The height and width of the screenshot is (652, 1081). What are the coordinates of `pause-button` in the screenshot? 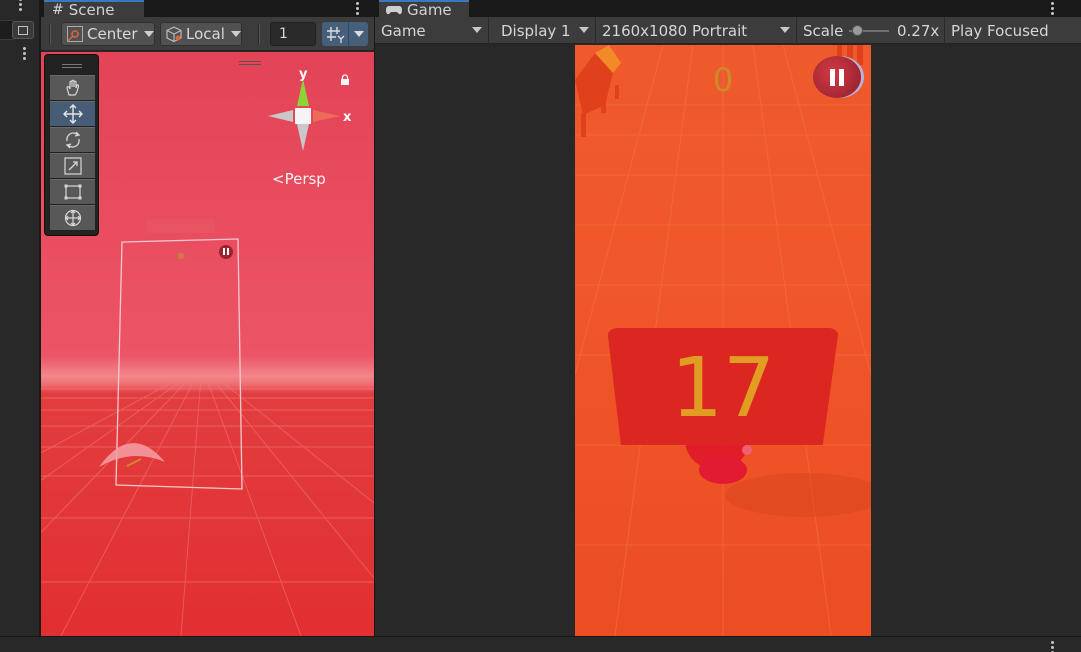 It's located at (837, 77).